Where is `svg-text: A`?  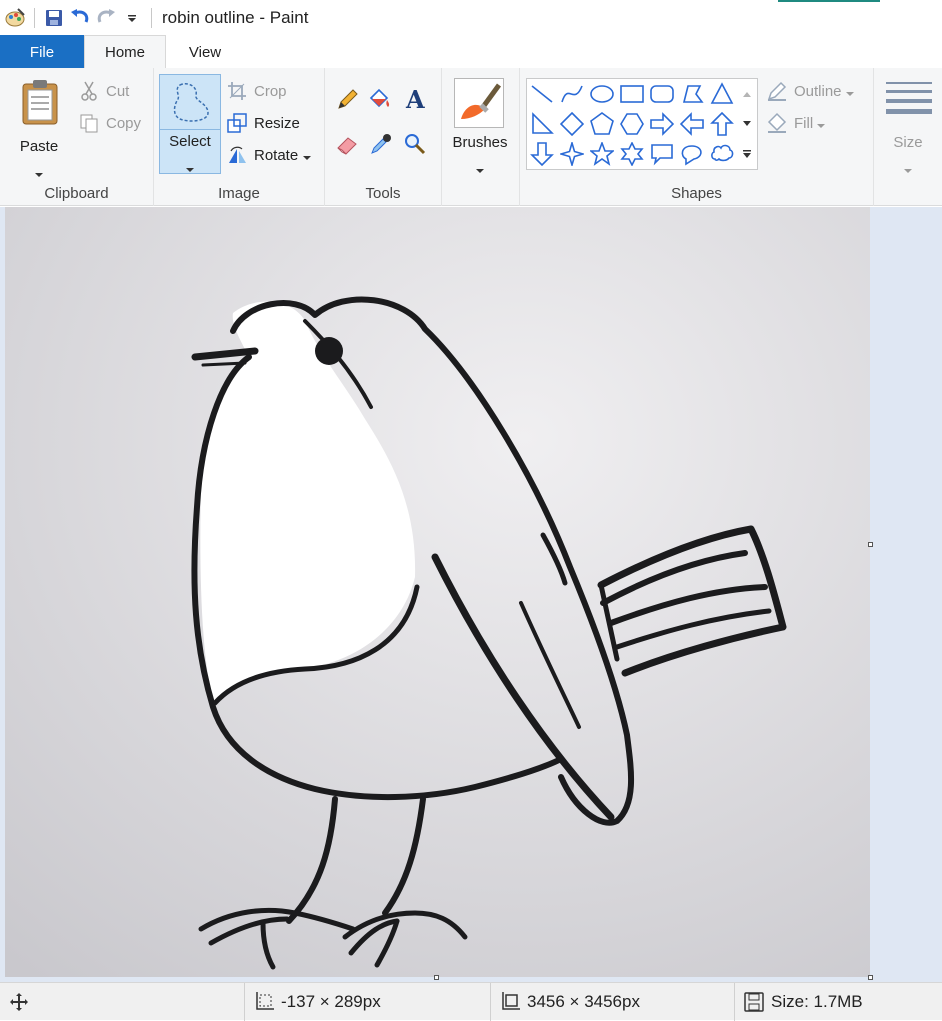 svg-text: A is located at coordinates (415, 99).